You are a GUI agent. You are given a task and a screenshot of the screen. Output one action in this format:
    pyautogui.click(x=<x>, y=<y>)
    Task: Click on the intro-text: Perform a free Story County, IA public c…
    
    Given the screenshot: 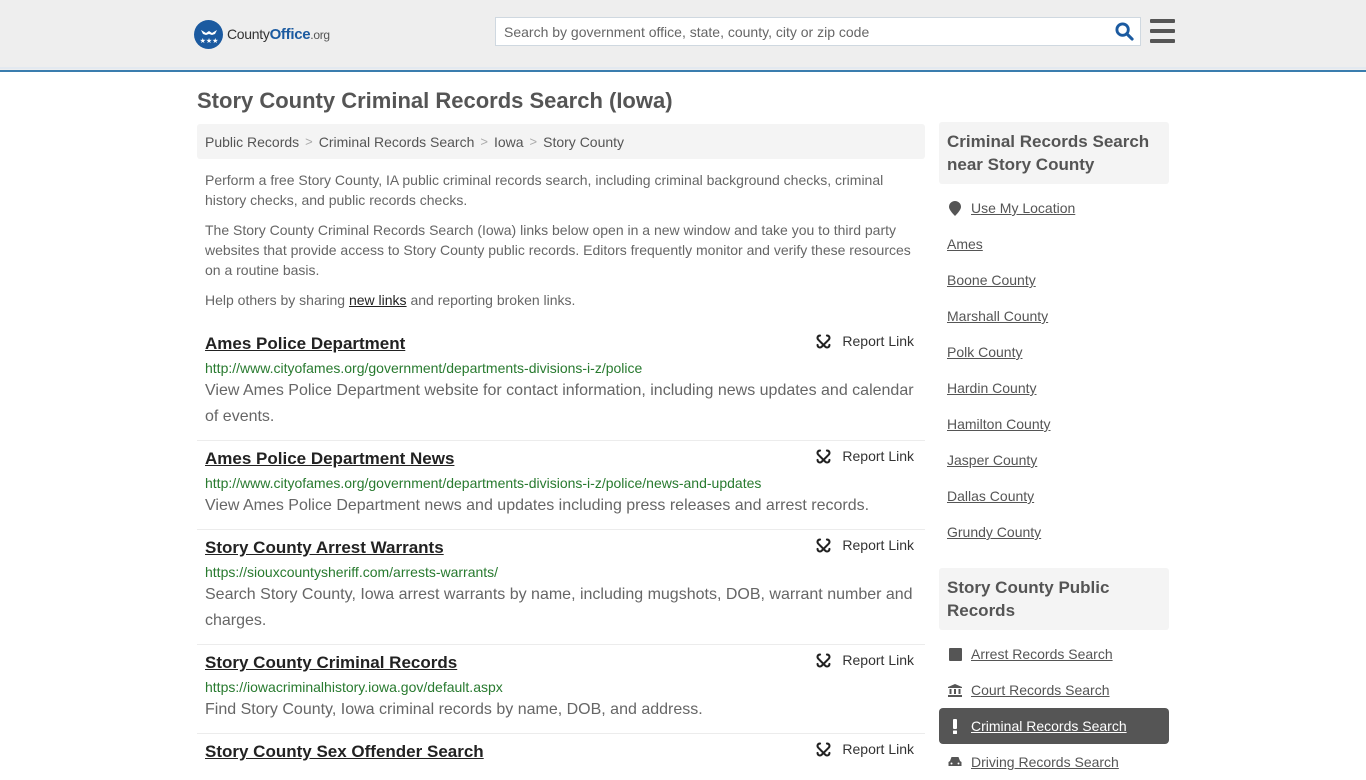 What is the action you would take?
    pyautogui.click(x=562, y=245)
    